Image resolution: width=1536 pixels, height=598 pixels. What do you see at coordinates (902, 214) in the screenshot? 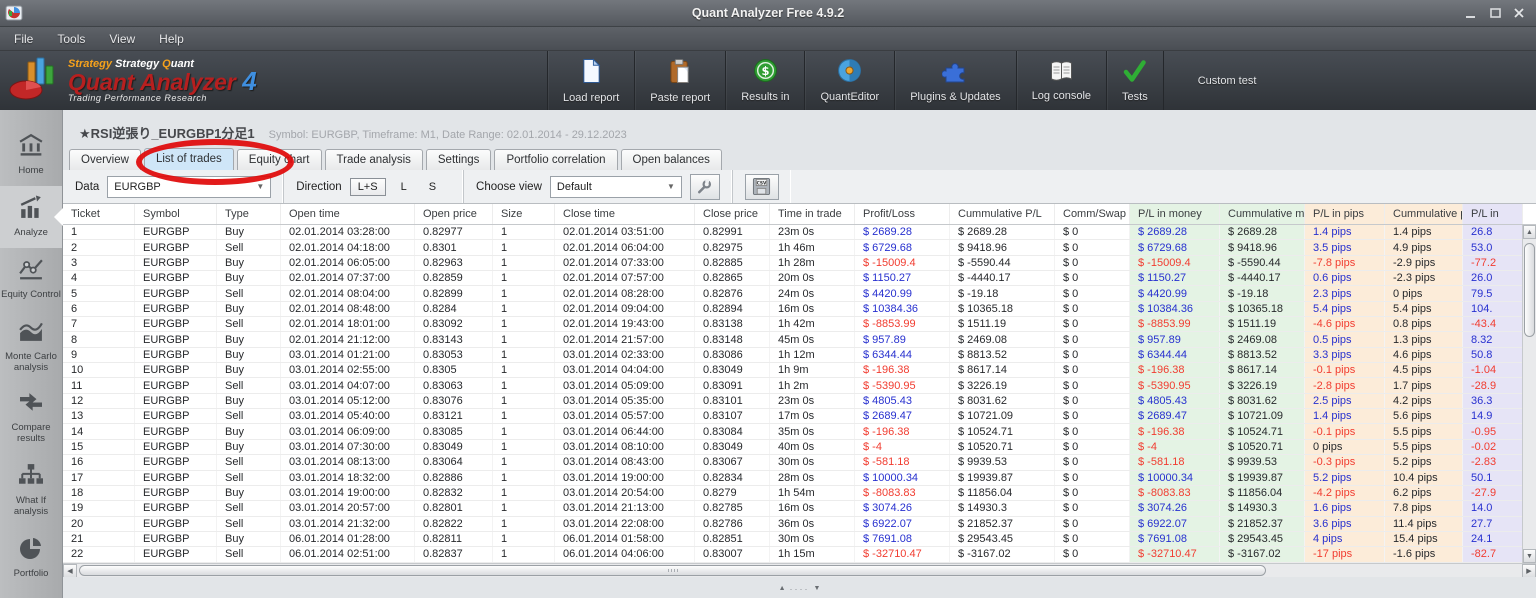
I see `column-header-profit-loss: Profit/Loss` at bounding box center [902, 214].